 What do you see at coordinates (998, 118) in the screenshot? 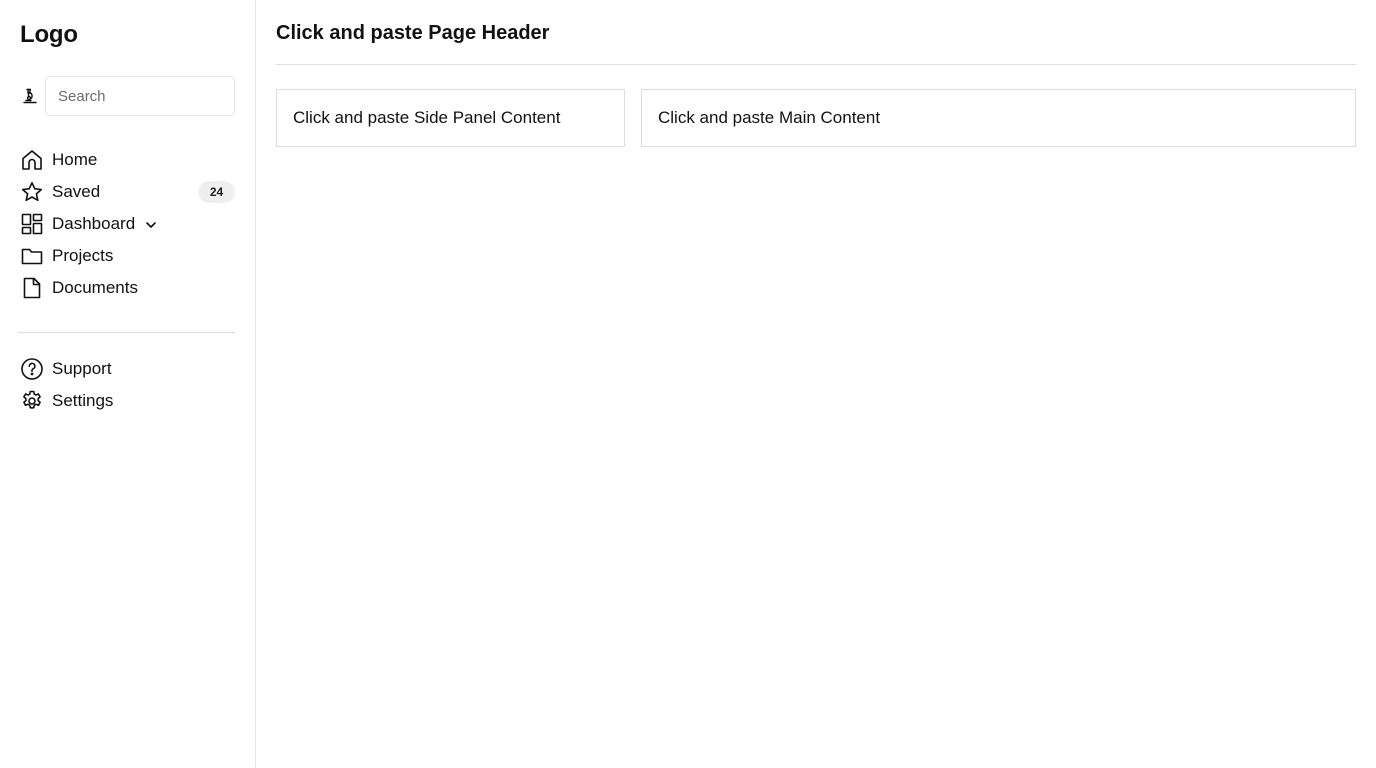
I see `main-panel: Click and paste Main Content` at bounding box center [998, 118].